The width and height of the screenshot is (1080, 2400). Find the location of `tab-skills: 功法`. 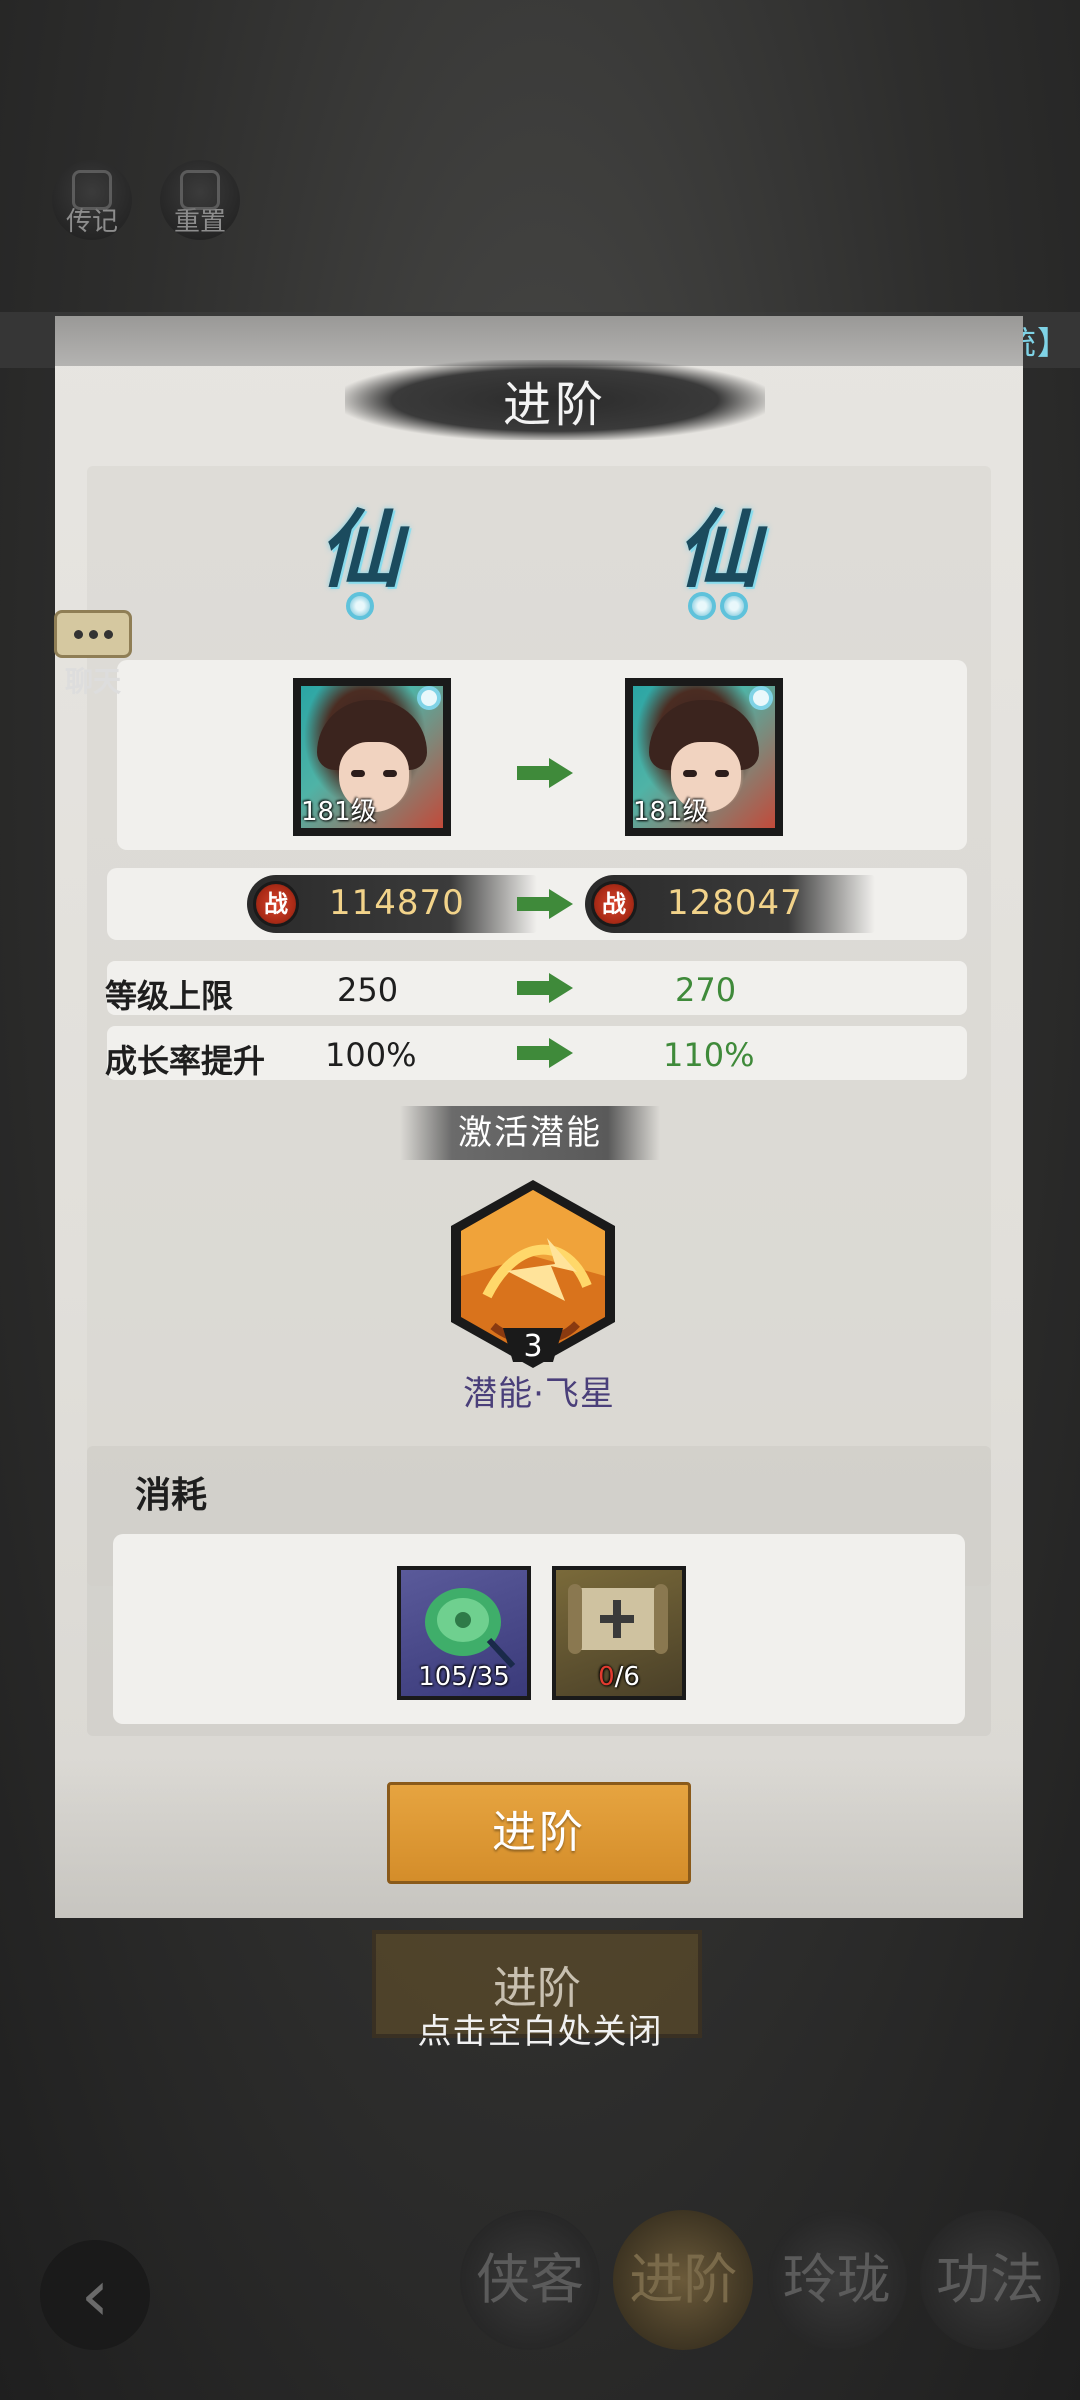

tab-skills: 功法 is located at coordinates (989, 2280).